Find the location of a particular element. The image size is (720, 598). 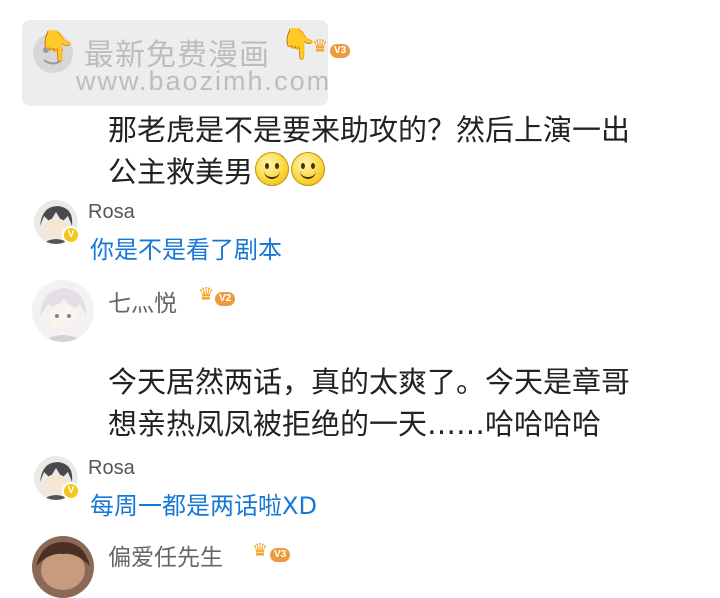

level-badge: V2 is located at coordinates (225, 299).